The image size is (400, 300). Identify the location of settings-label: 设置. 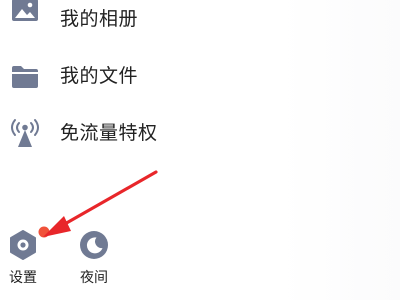
(23, 278).